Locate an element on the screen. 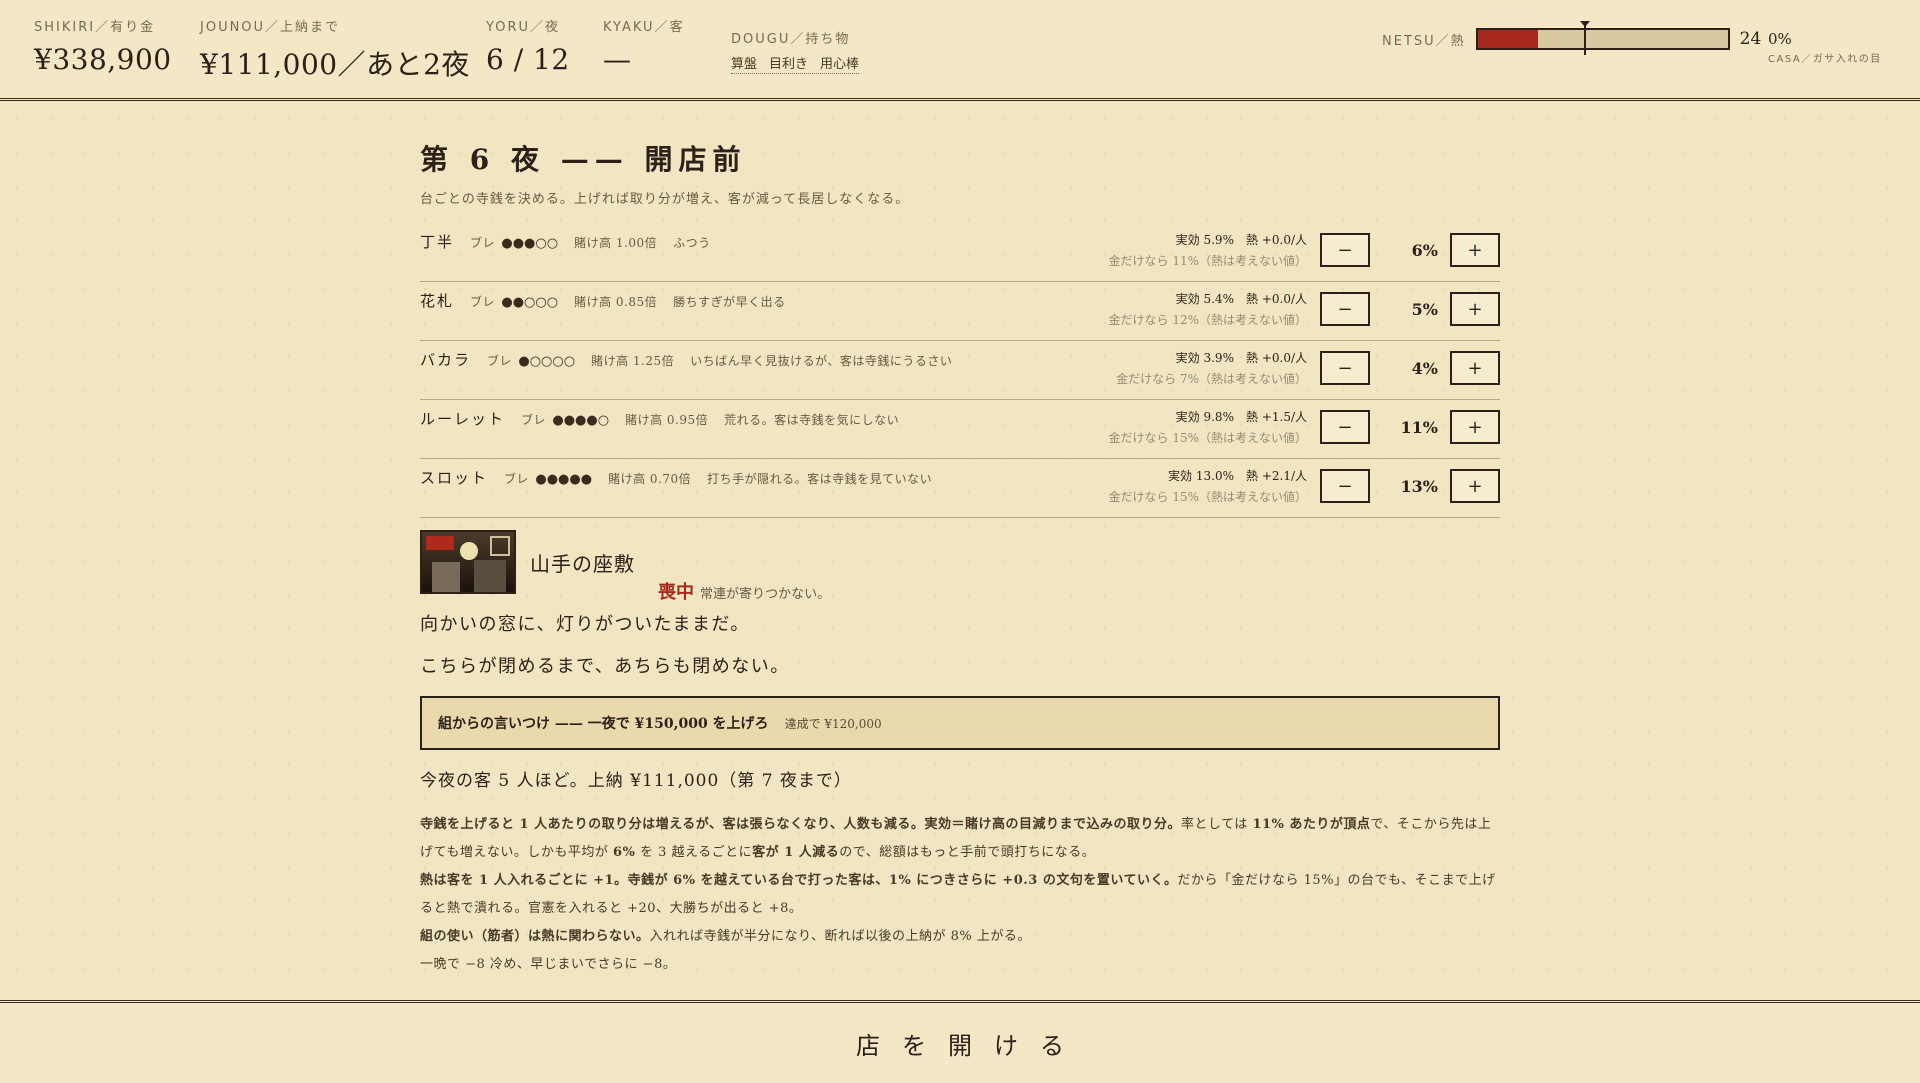 The image size is (1920, 1083). yoru-value: 6 / 12 is located at coordinates (528, 59).